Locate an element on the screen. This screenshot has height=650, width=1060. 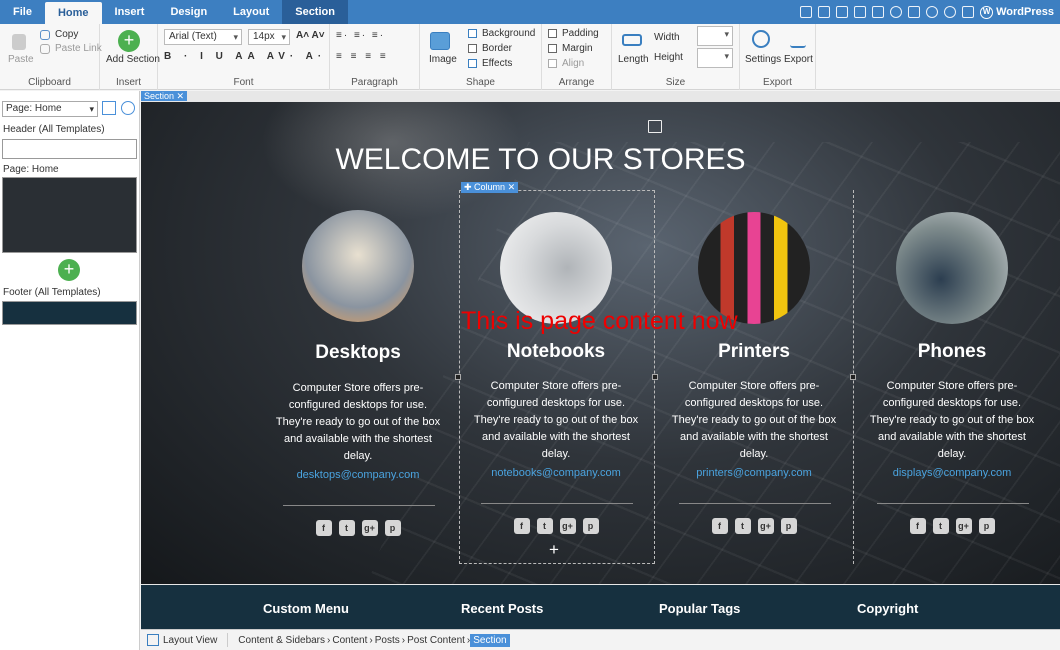
width-input is located at coordinates (715, 36).